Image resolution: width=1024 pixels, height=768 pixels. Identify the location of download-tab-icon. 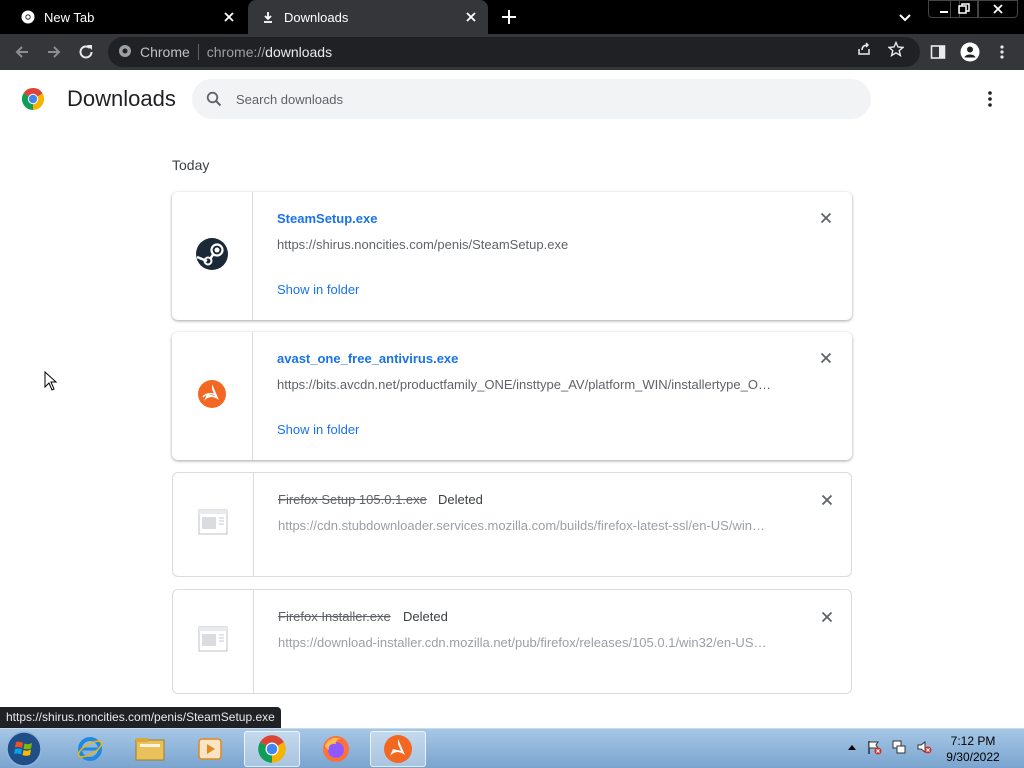
(268, 17).